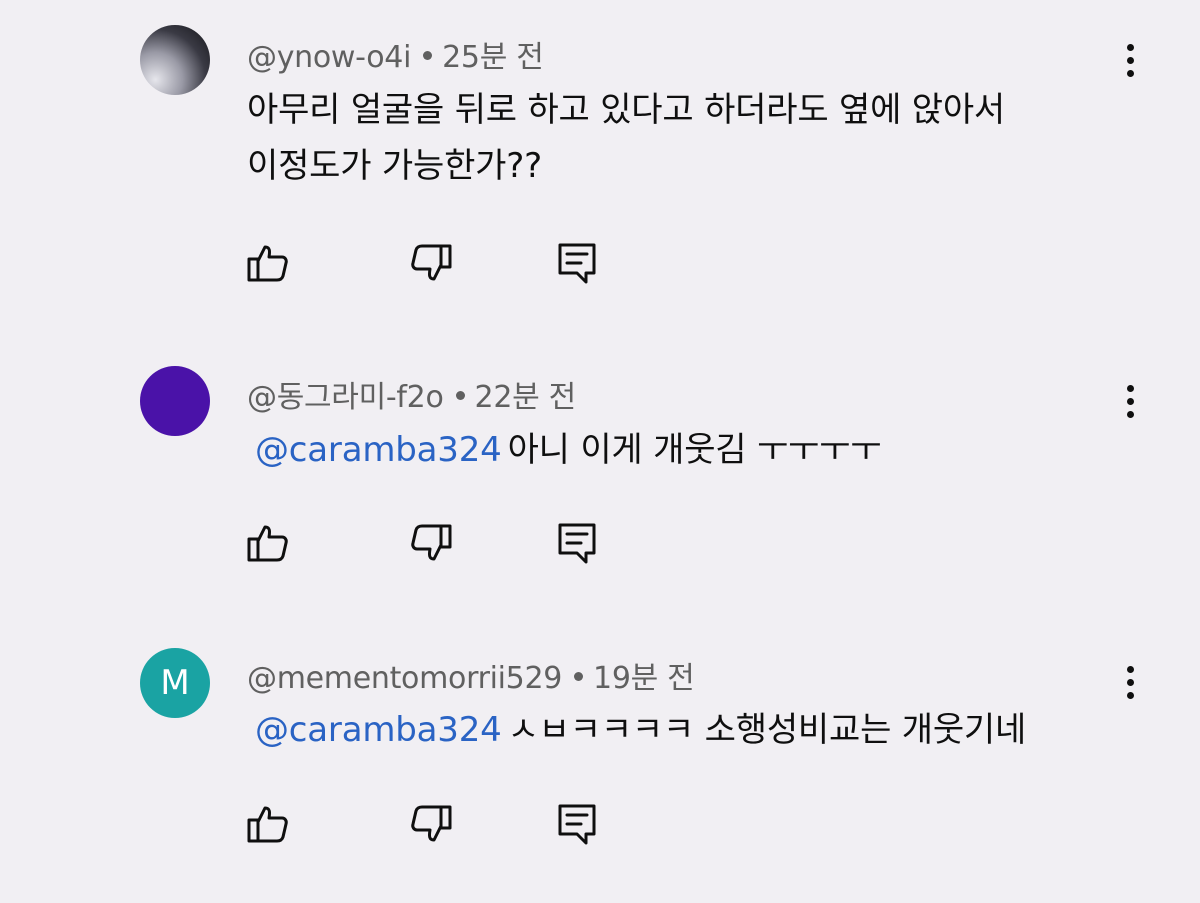 The height and width of the screenshot is (903, 1200). I want to click on avatar: M, so click(175, 683).